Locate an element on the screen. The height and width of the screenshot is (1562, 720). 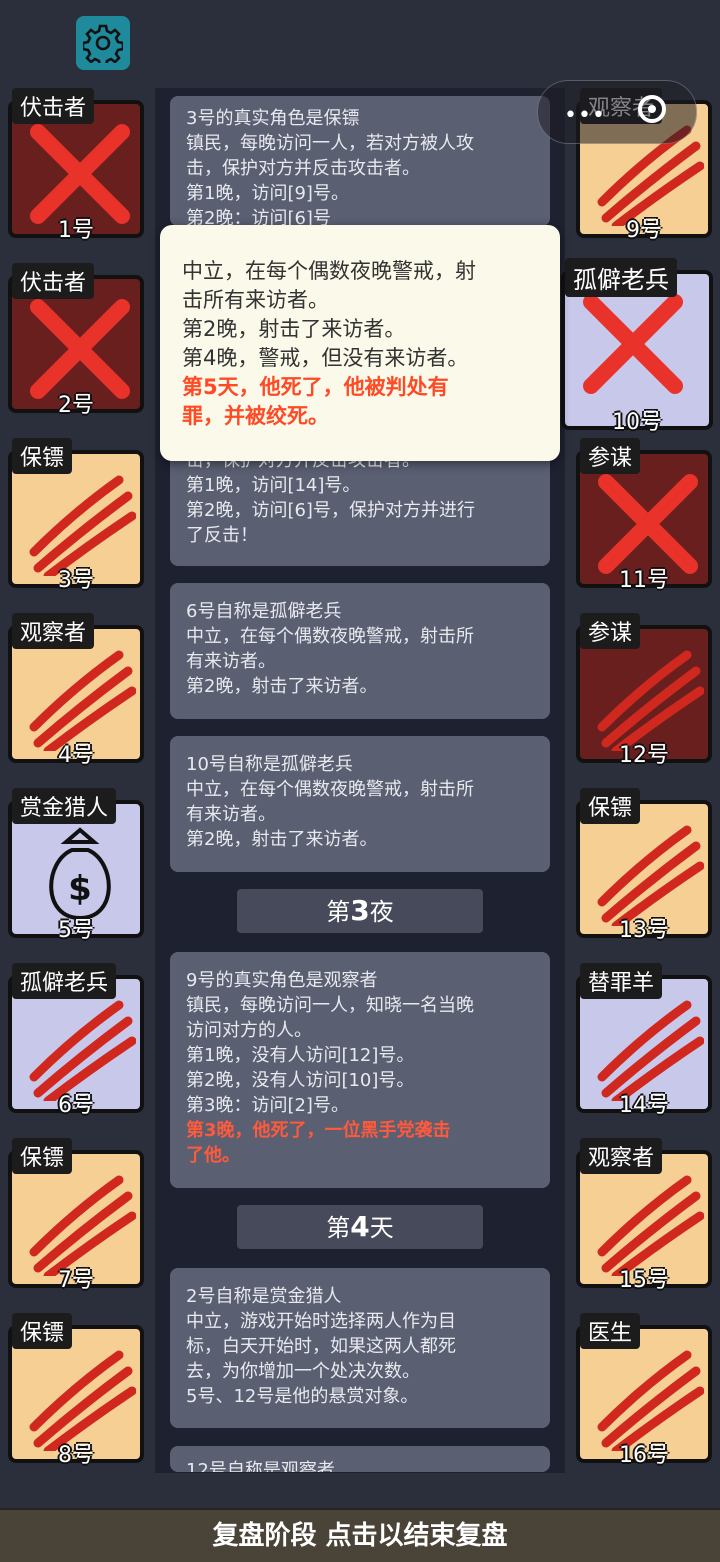
target-icon is located at coordinates (652, 109).